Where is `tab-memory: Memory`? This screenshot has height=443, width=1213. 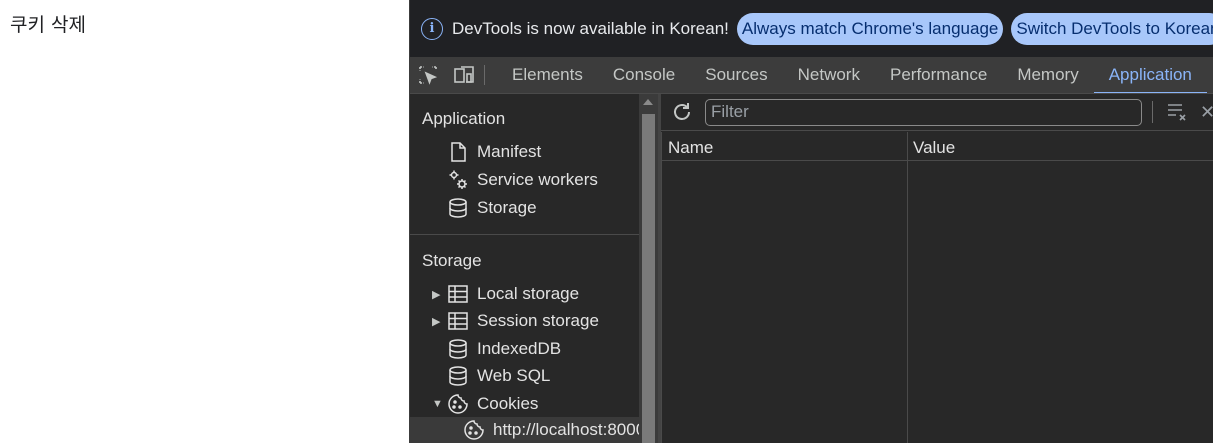 tab-memory: Memory is located at coordinates (1047, 75).